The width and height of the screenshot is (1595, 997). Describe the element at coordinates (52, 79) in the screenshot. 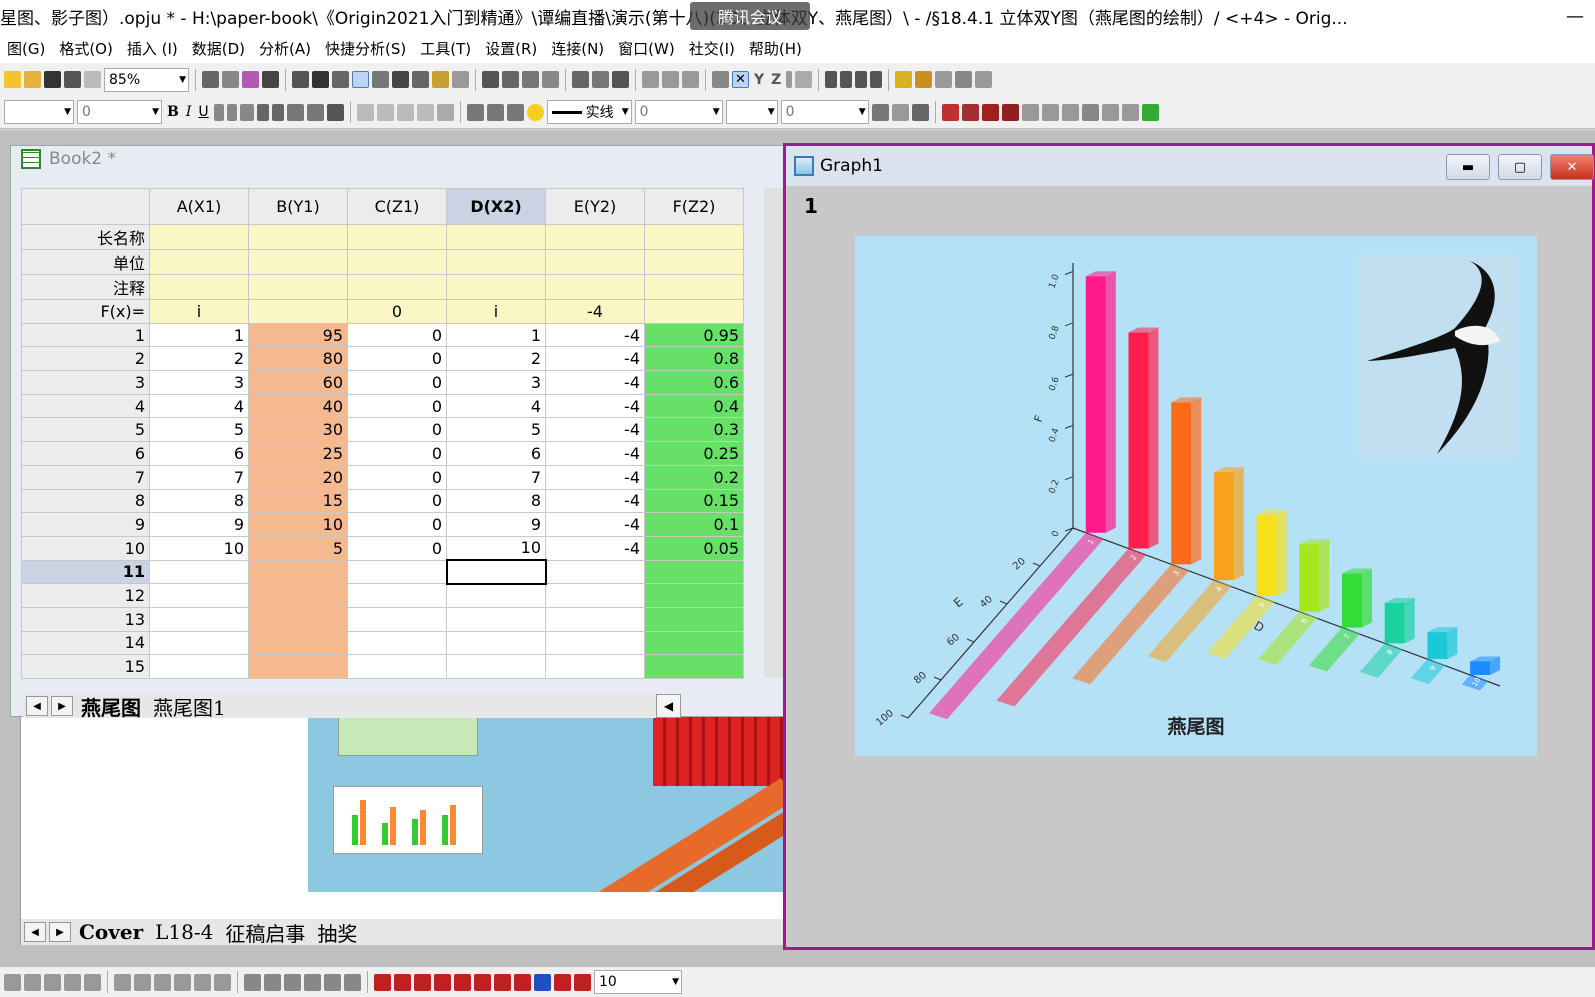

I see `save-icon` at that location.